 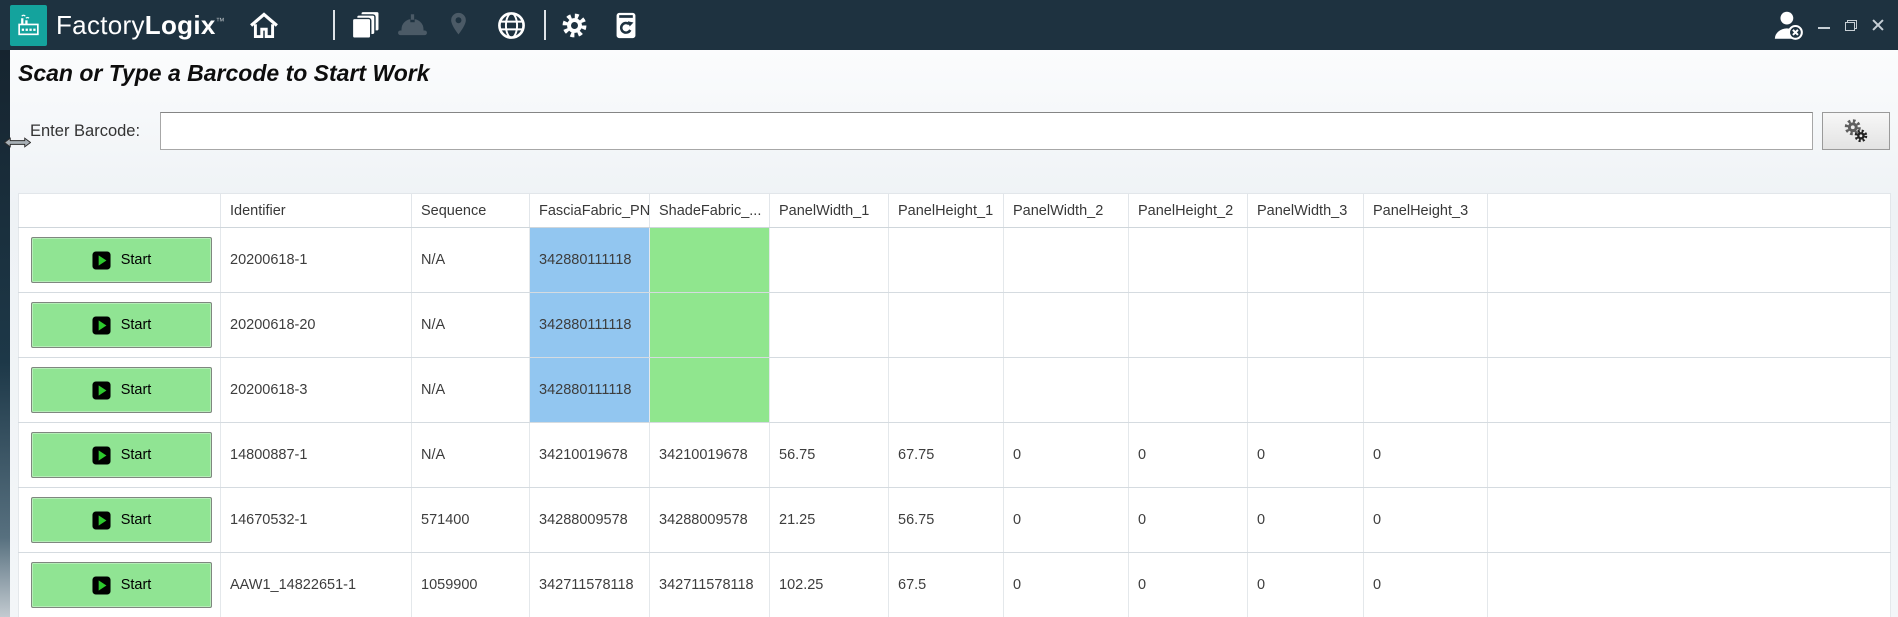 What do you see at coordinates (709, 455) in the screenshot?
I see `cell-shade-fabric: 34210019678` at bounding box center [709, 455].